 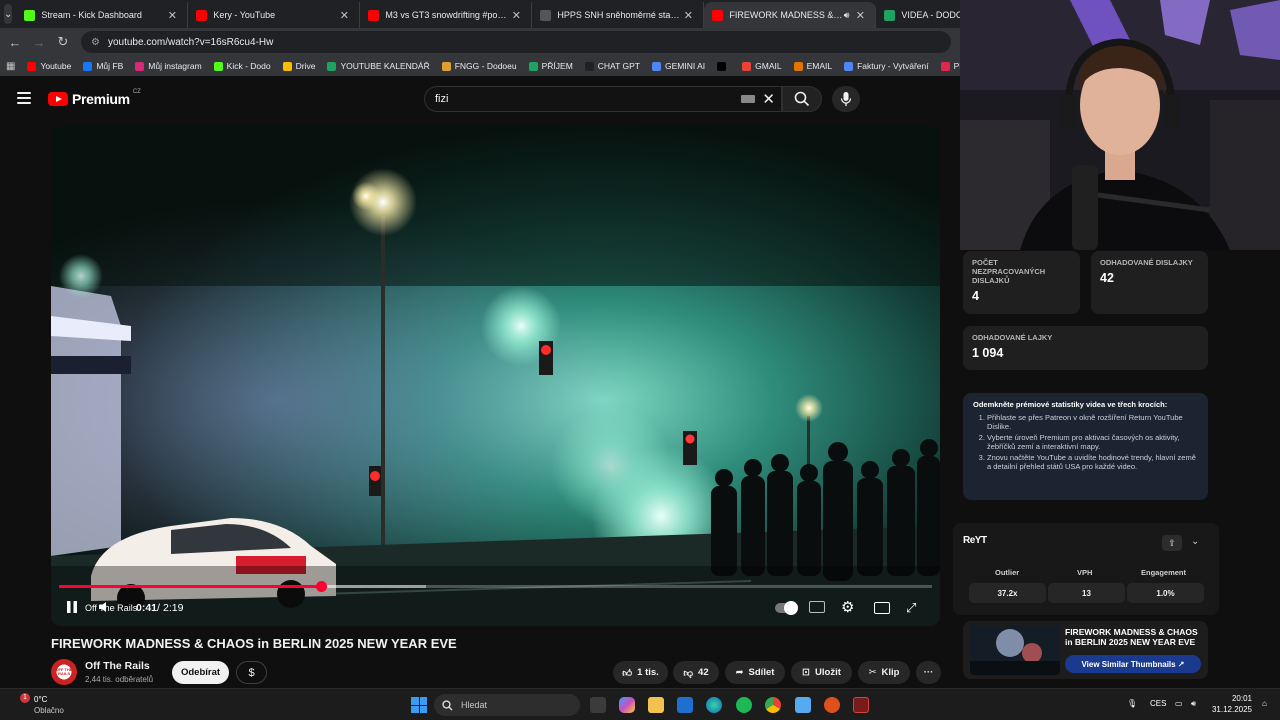 I want to click on spotify-icon, so click(x=744, y=705).